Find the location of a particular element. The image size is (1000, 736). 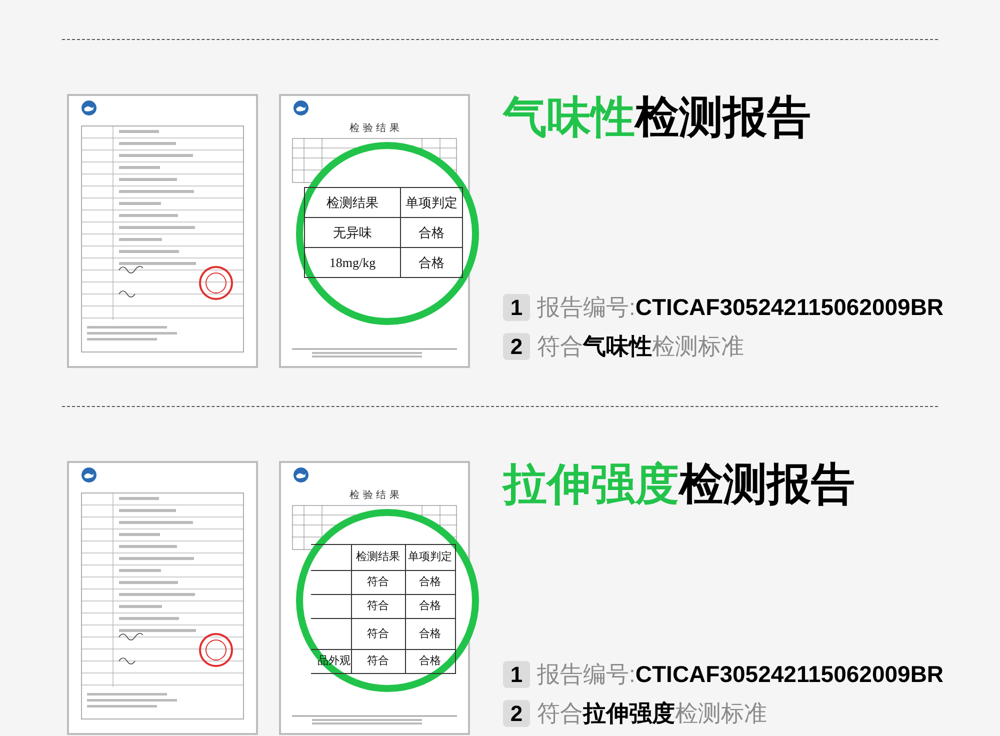

item-text: 符合气味性检测标准 is located at coordinates (640, 346).